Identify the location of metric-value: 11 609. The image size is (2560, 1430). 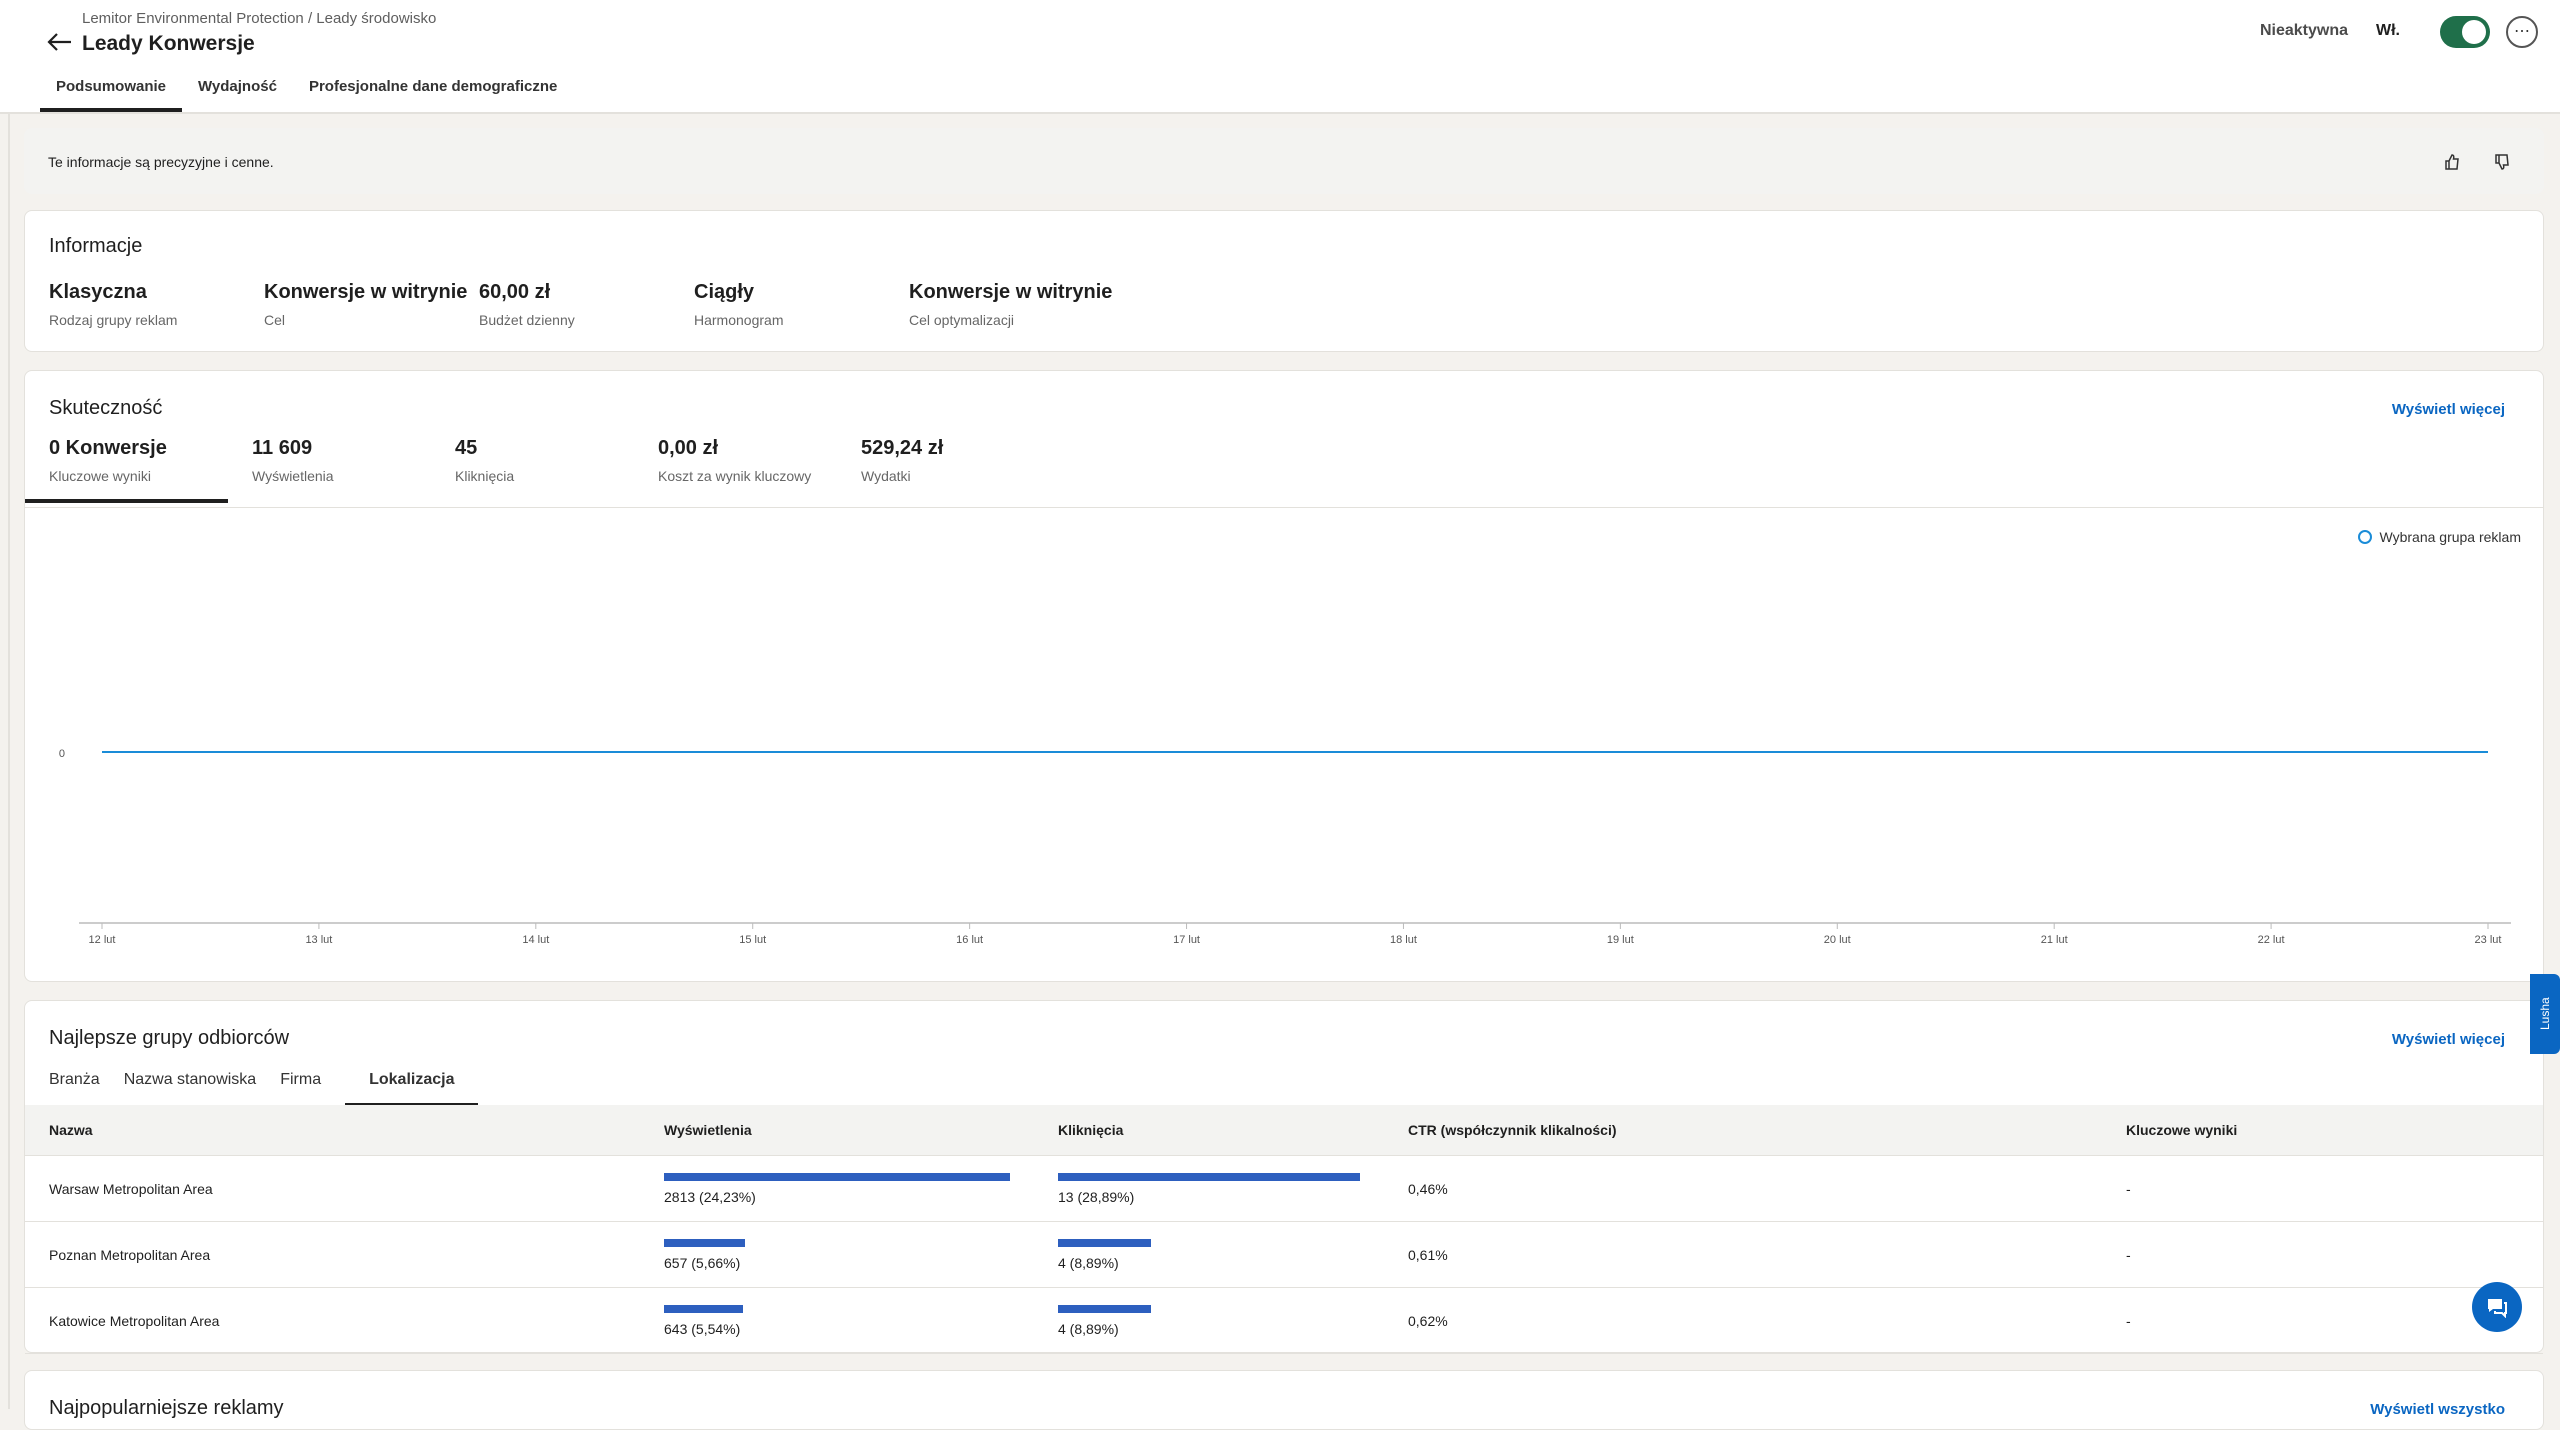
(282, 448).